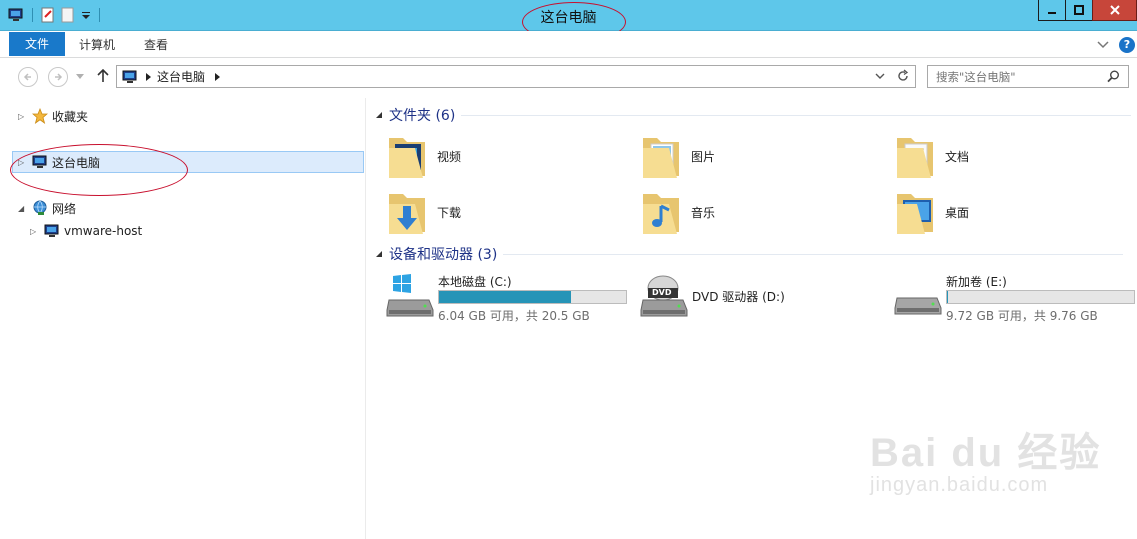  Describe the element at coordinates (23, 208) in the screenshot. I see `collapse-arrow-icon: ◢` at that location.